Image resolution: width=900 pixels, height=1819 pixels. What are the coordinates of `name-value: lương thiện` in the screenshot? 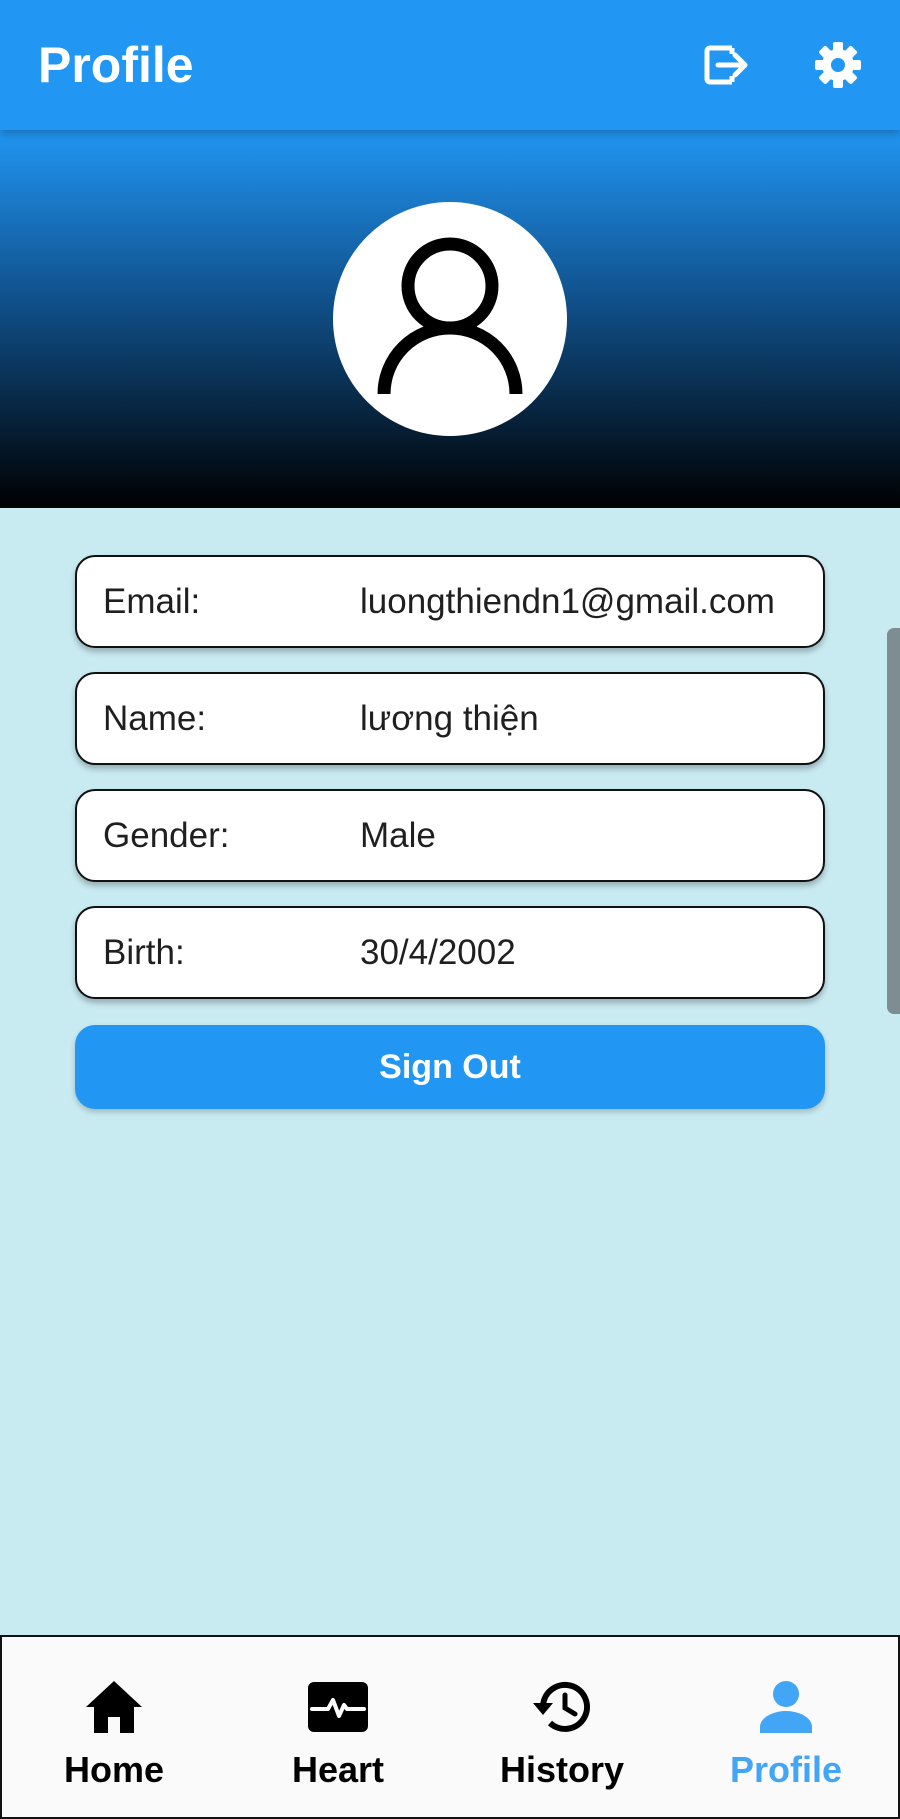 It's located at (449, 718).